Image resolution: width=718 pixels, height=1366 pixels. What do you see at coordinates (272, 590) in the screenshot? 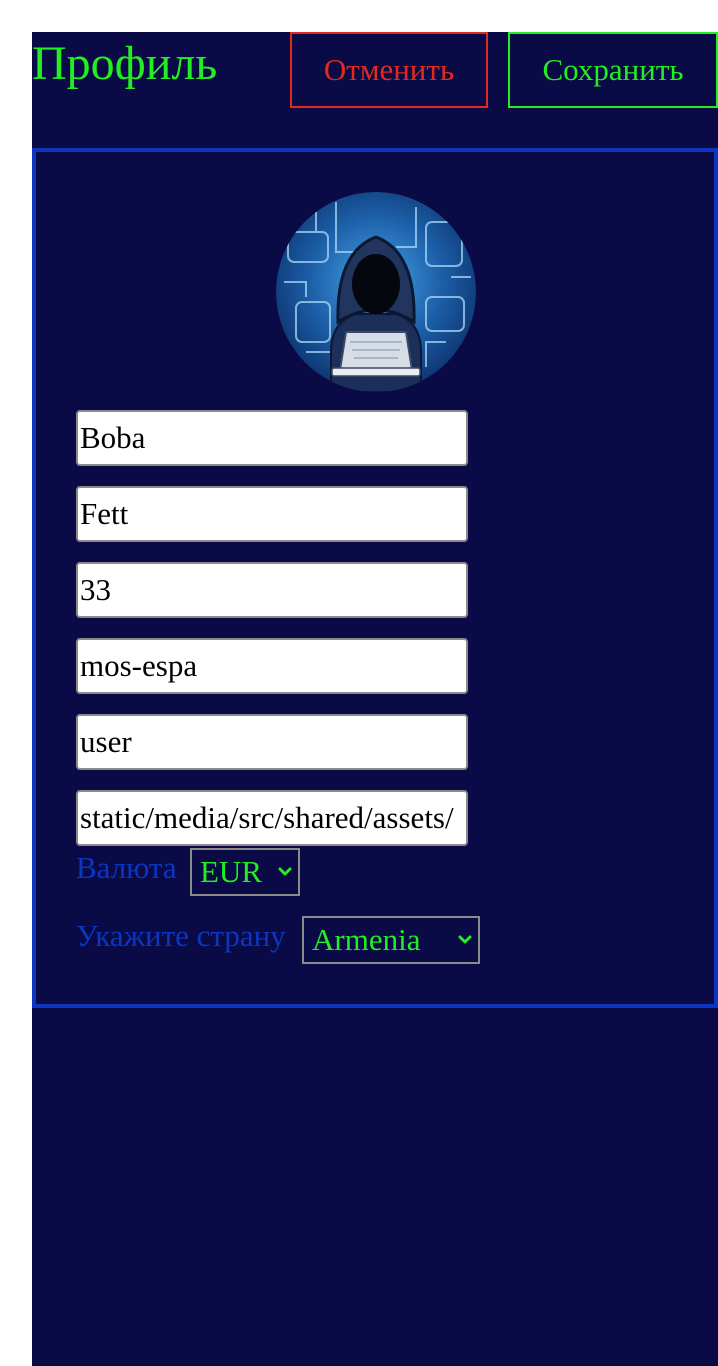
I see `age-field` at bounding box center [272, 590].